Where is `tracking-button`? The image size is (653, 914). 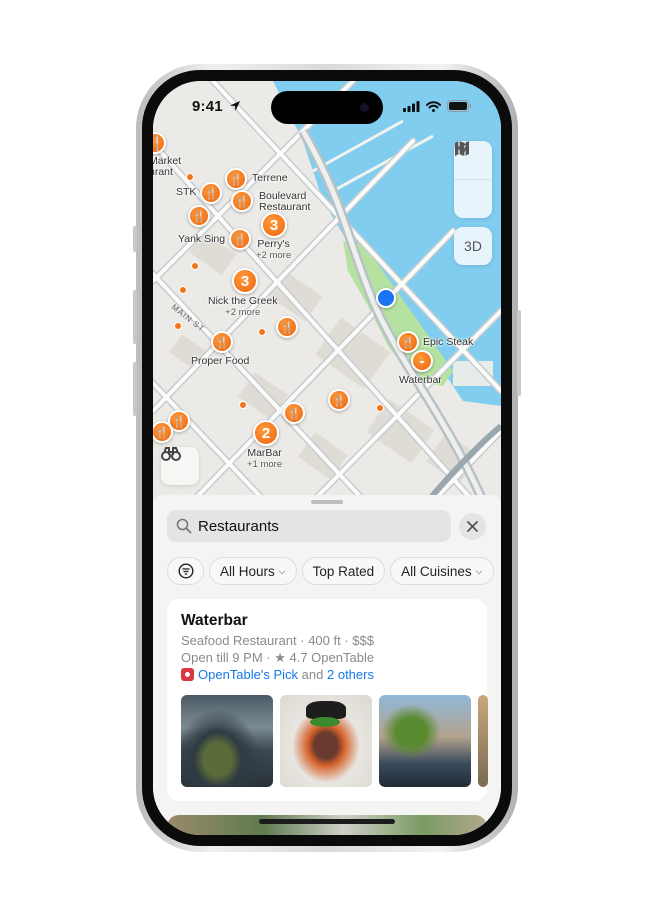
tracking-button is located at coordinates (473, 180).